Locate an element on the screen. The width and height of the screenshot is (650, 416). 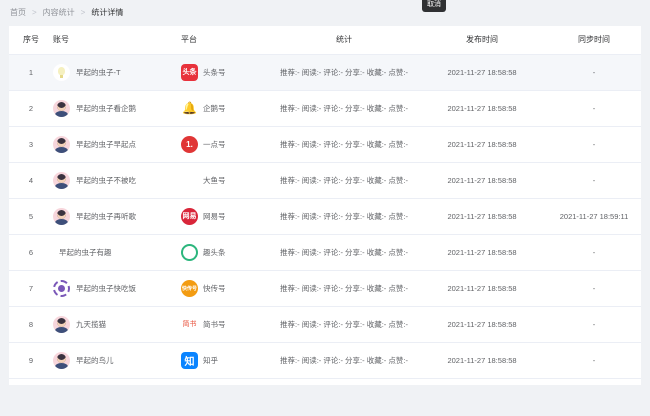
row-index: 1 is located at coordinates (31, 72).